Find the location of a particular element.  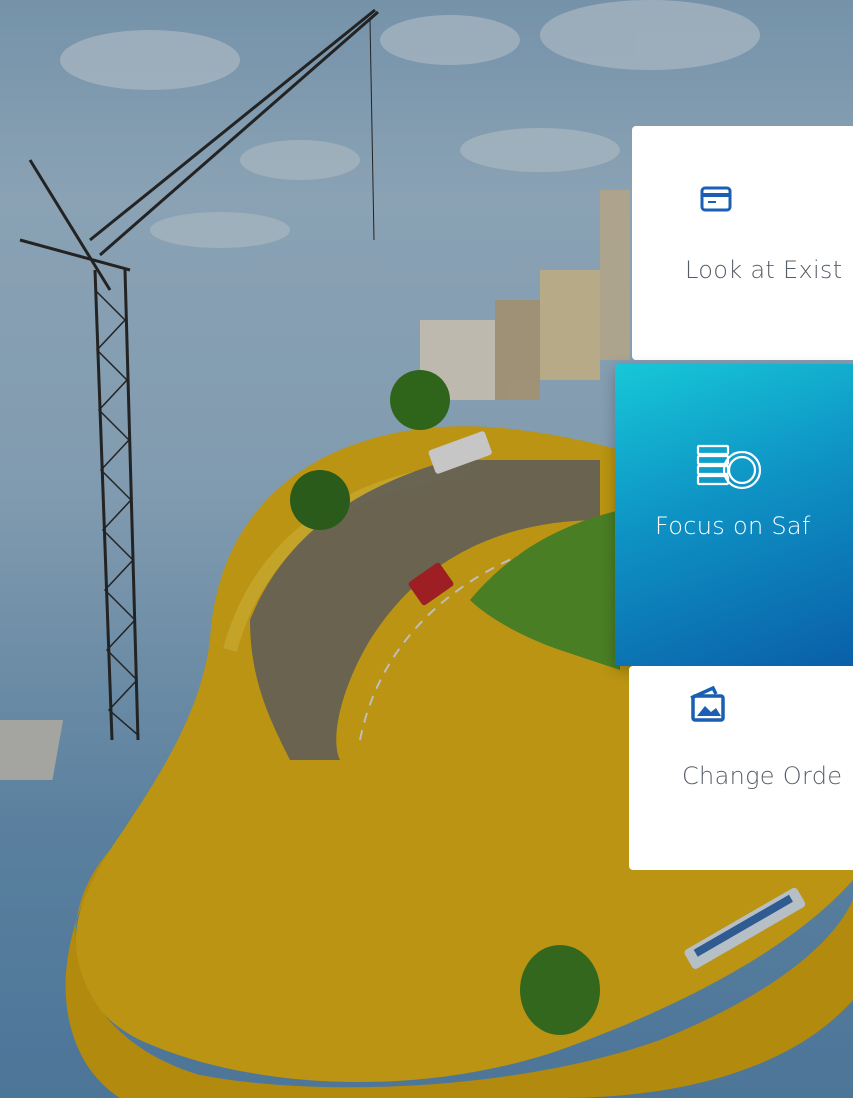

feature-card-existing: Look at Exist is located at coordinates (742, 243).